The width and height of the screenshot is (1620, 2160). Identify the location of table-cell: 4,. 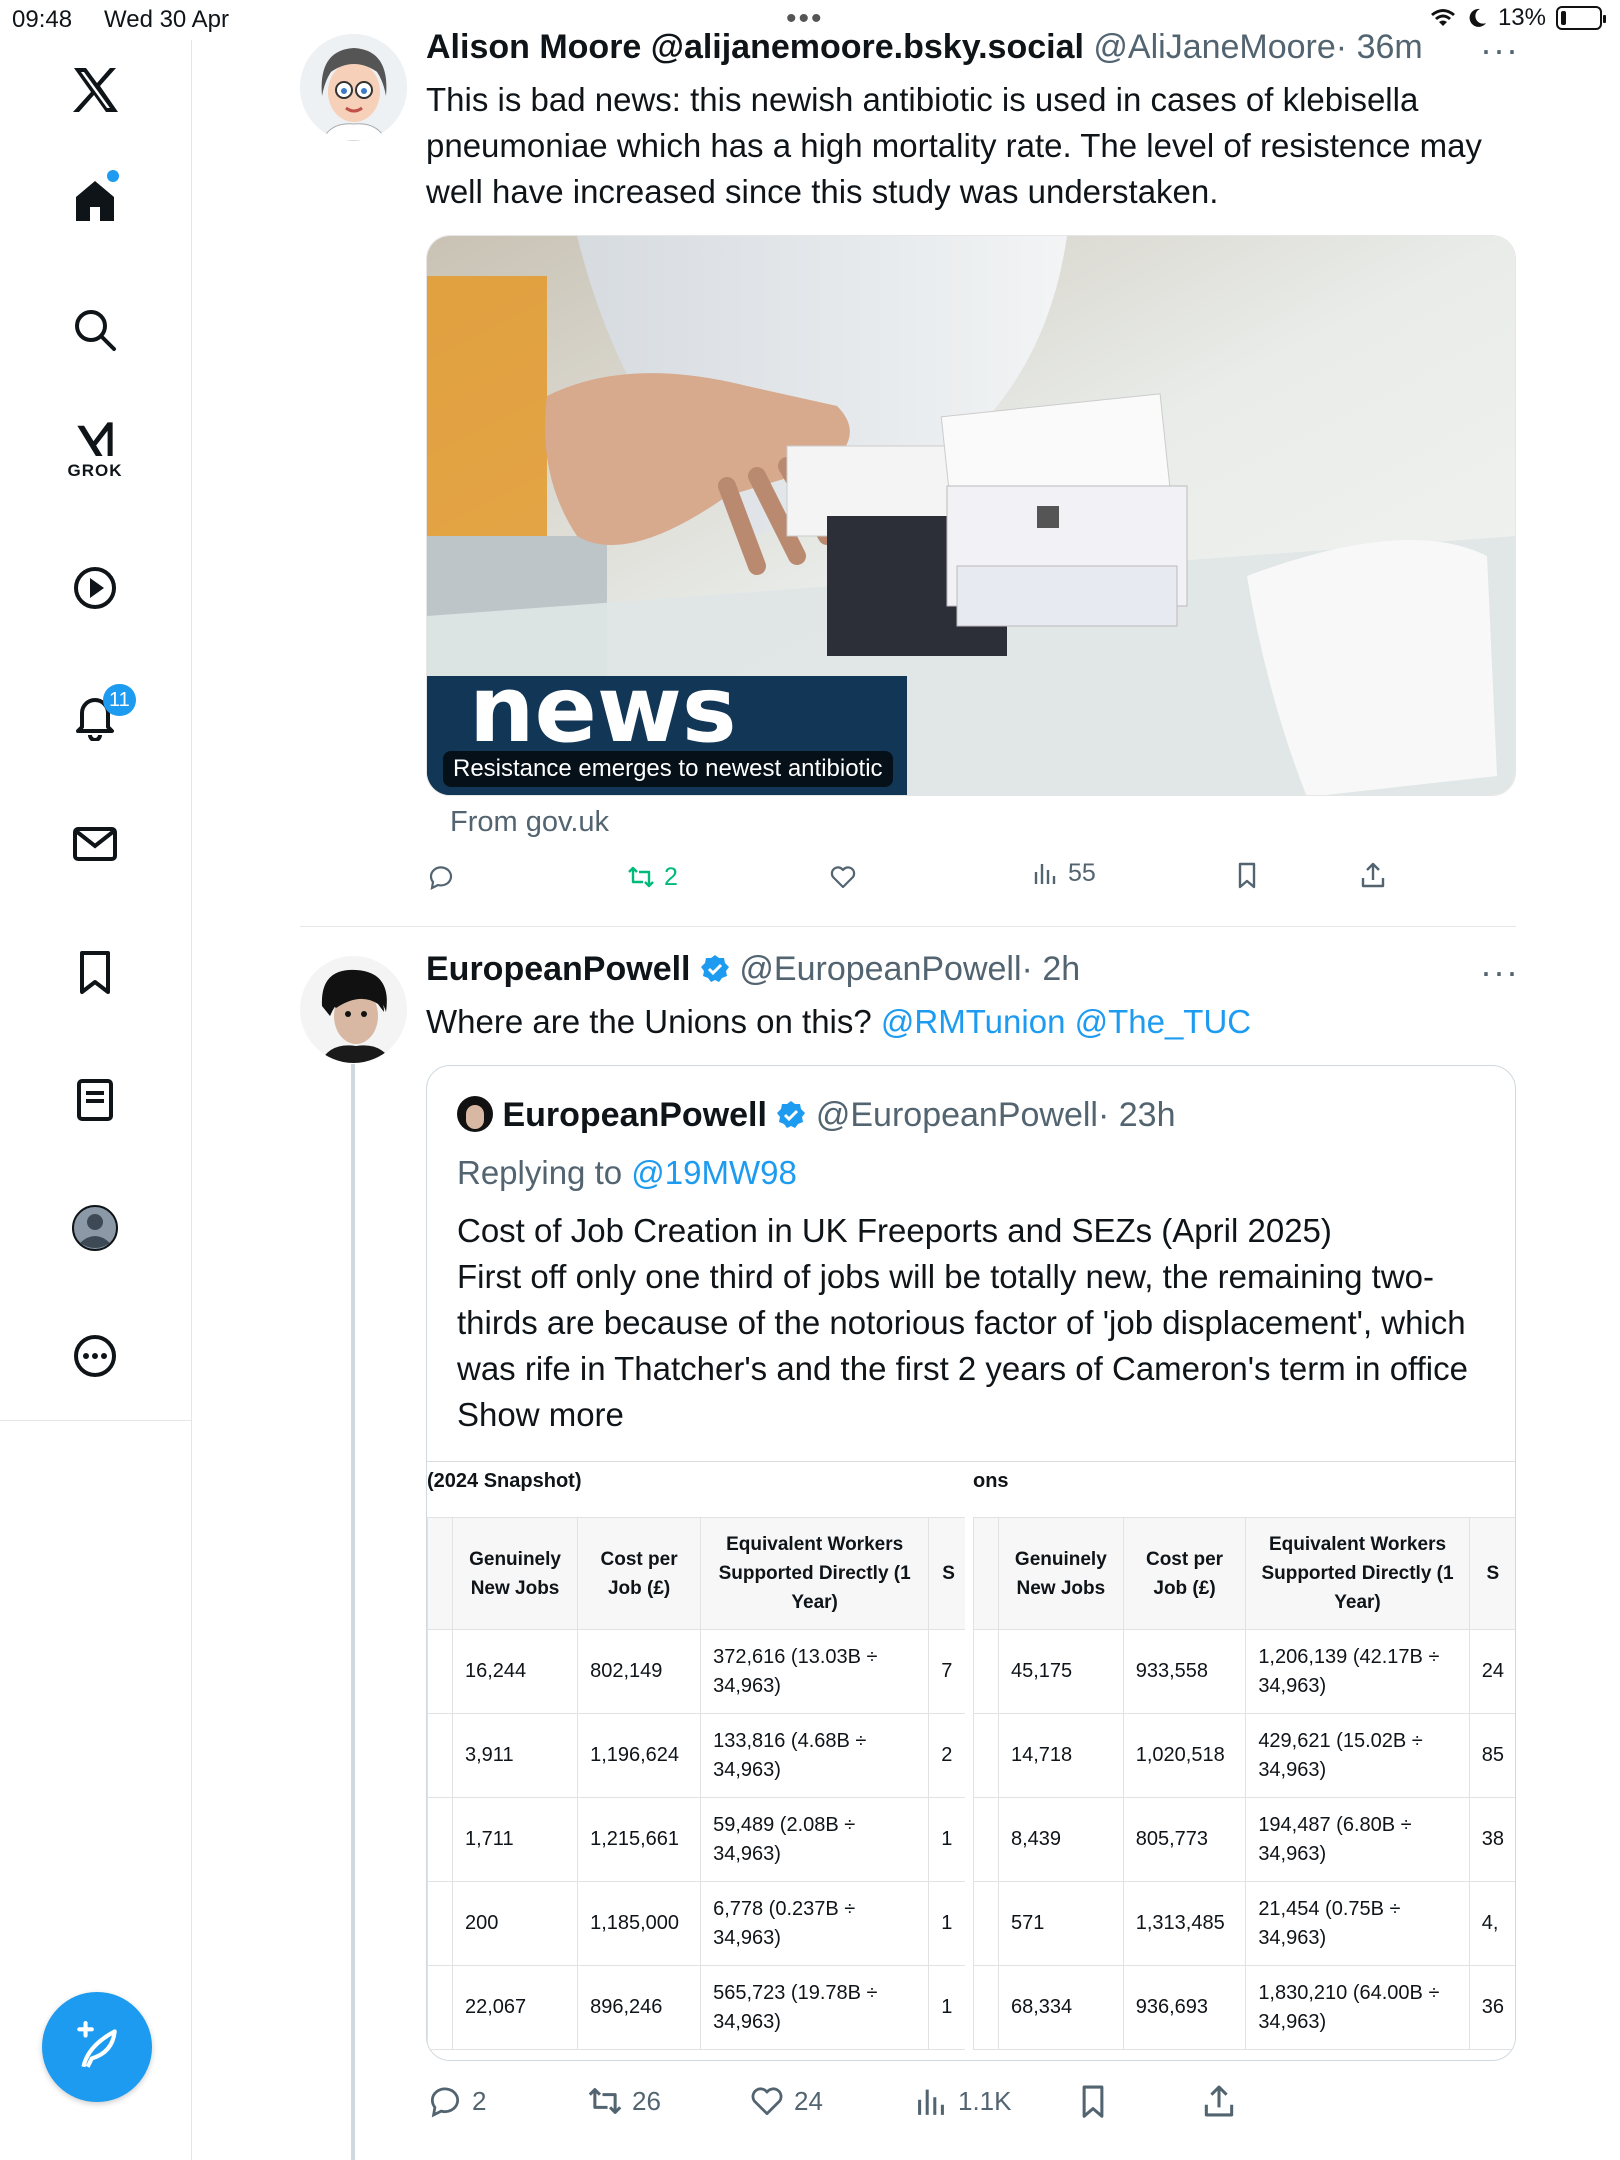
(1491, 1923).